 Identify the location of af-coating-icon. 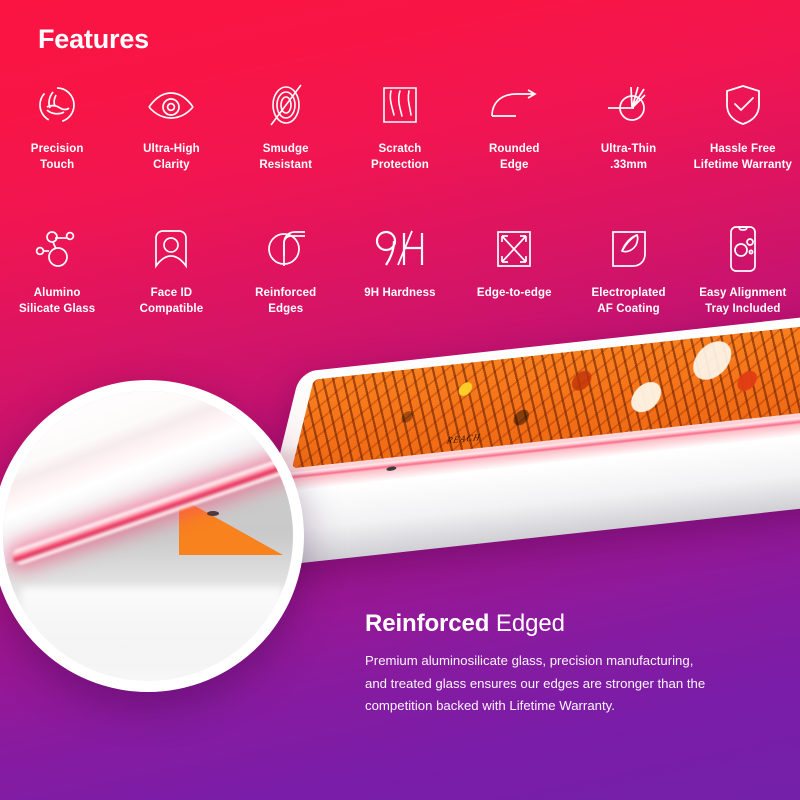
(629, 249).